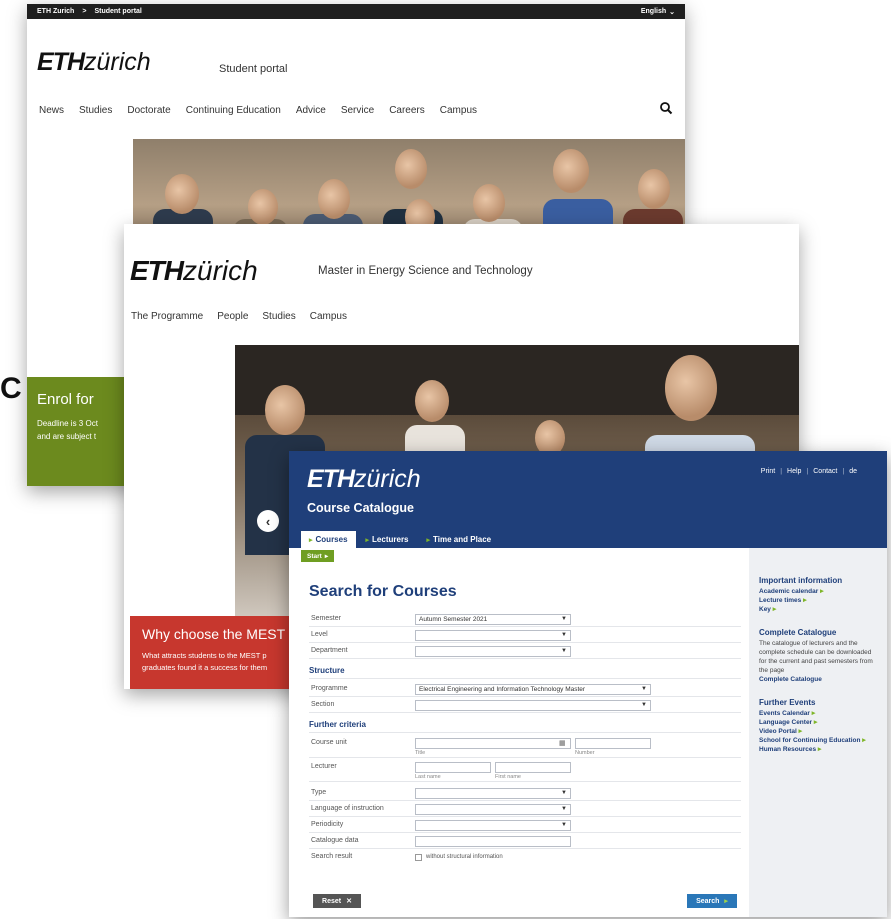 This screenshot has height=919, width=891. What do you see at coordinates (825, 471) in the screenshot?
I see `contact-link: Contact` at bounding box center [825, 471].